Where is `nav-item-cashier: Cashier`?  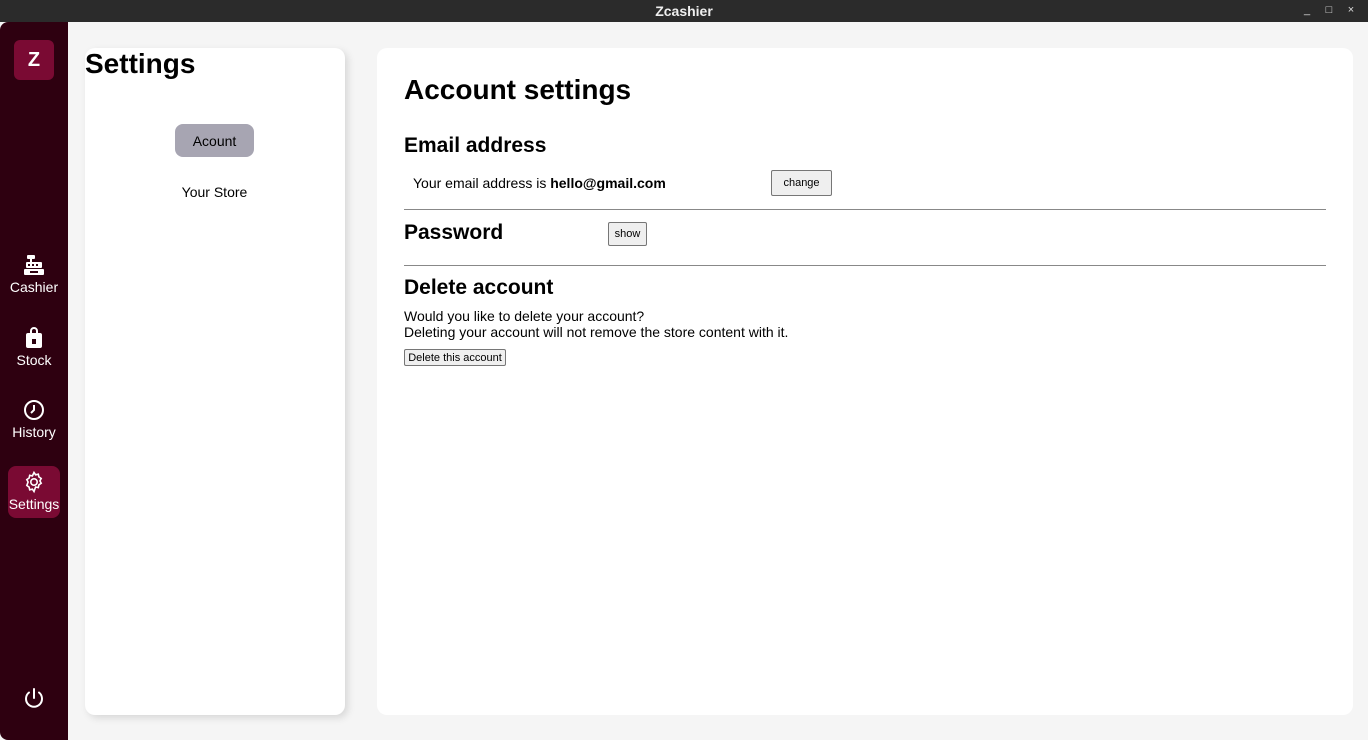
nav-item-cashier: Cashier is located at coordinates (34, 275).